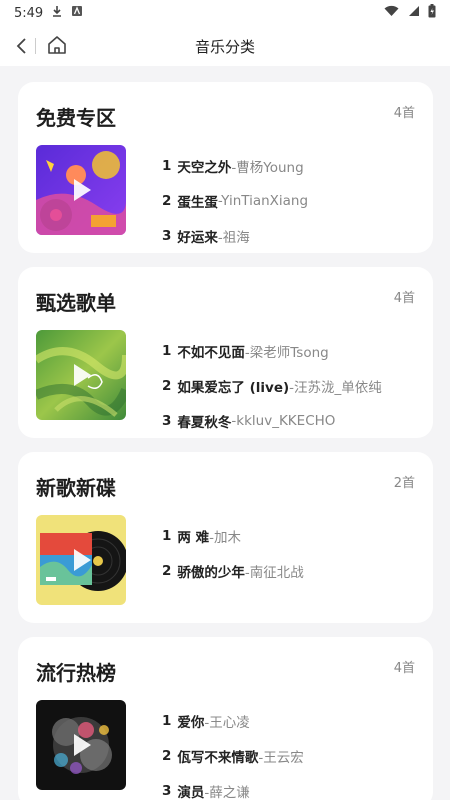  What do you see at coordinates (225, 13) in the screenshot?
I see `status-bar: 5:49` at bounding box center [225, 13].